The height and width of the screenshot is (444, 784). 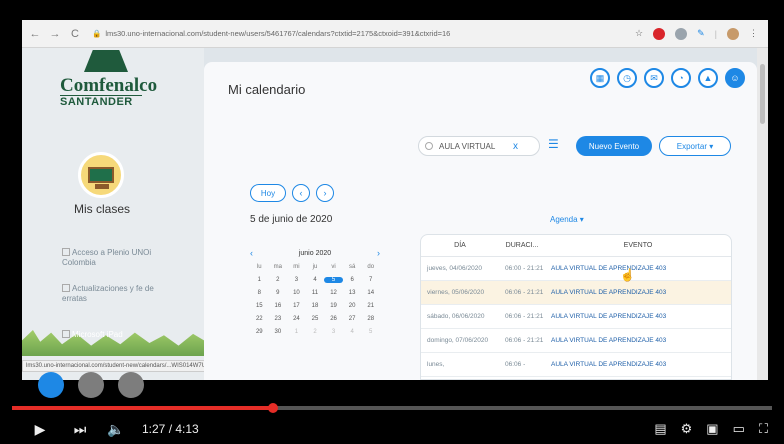 I want to click on mis-clases-label: Mis clases, so click(x=102, y=209).